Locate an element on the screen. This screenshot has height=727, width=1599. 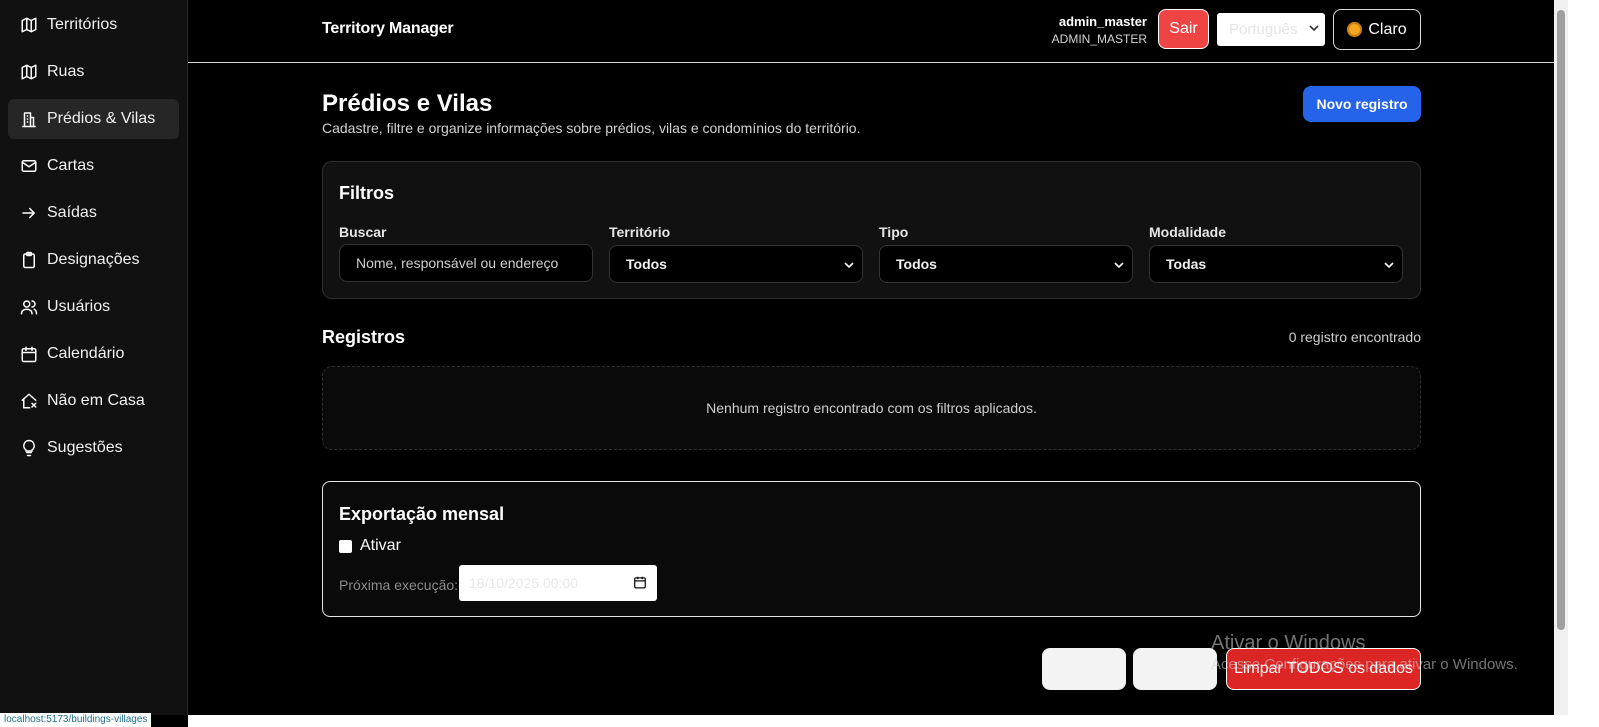
sidebar-item-ruas: Ruas is located at coordinates (93, 72).